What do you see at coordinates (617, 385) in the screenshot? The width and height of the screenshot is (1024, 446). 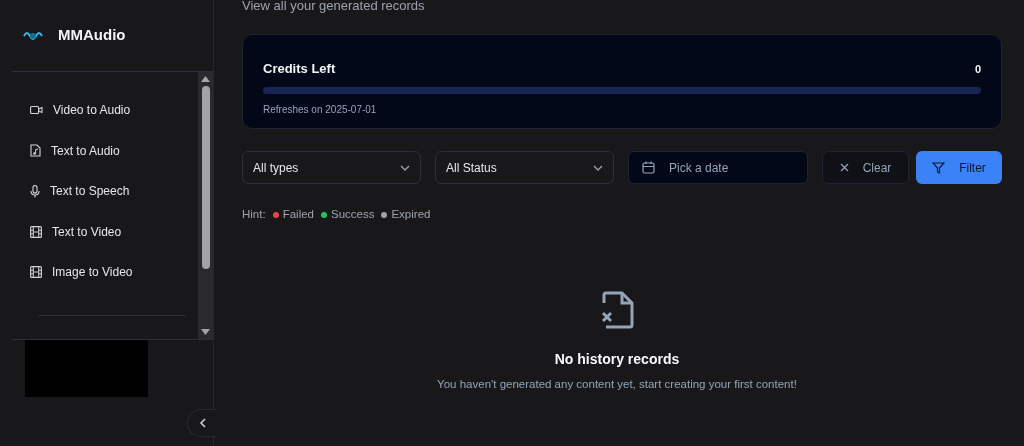 I see `empty-message: You haven't generated any content yet, start creating your first content!` at bounding box center [617, 385].